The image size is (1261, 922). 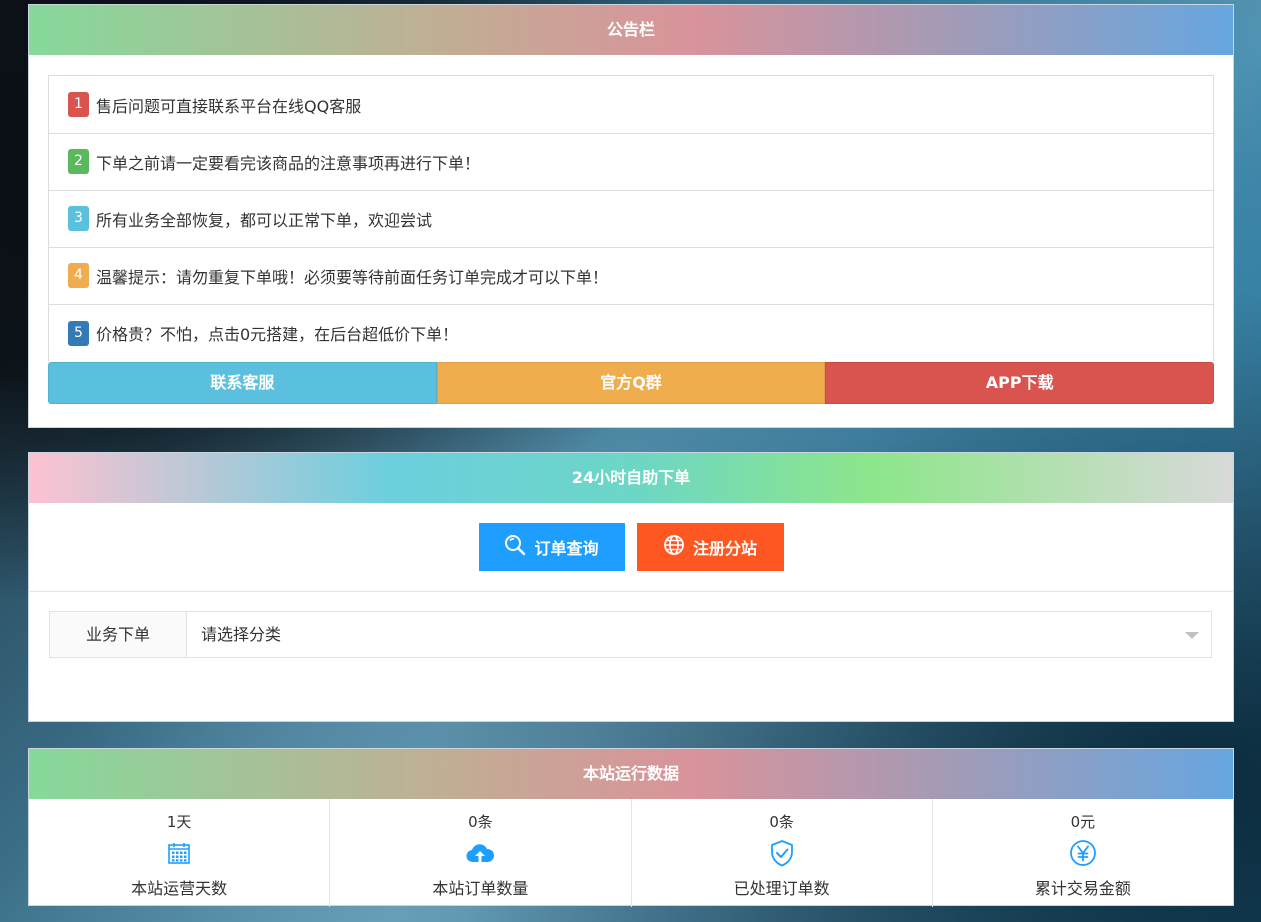 I want to click on category-select-row: 业务下单 请选择分类, so click(x=630, y=634).